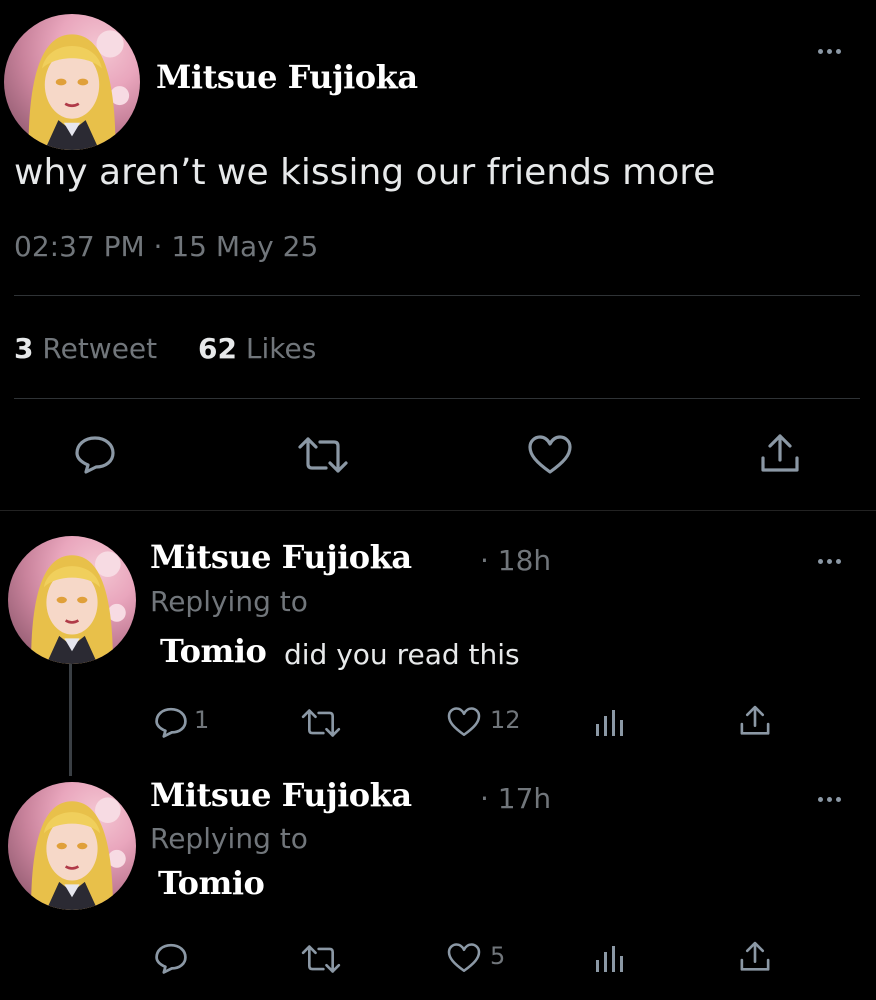 The height and width of the screenshot is (1000, 876). Describe the element at coordinates (515, 560) in the screenshot. I see `reply-time: · 18h` at that location.